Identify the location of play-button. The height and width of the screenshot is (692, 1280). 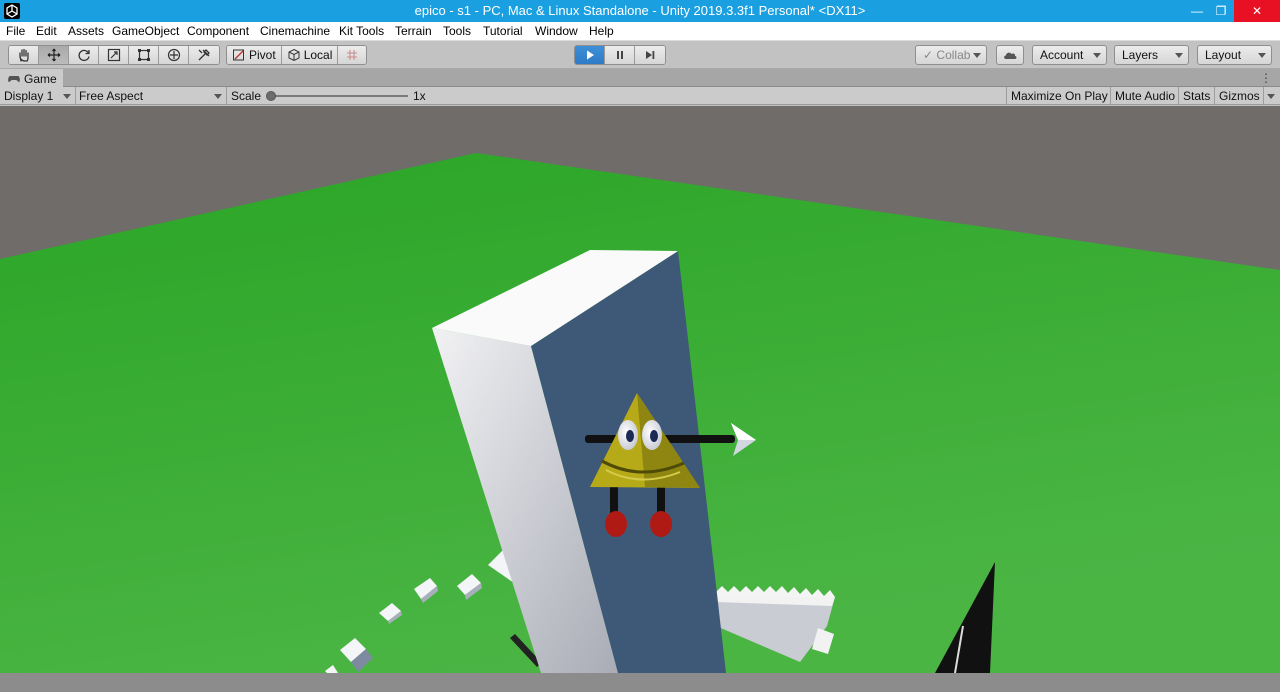
(590, 55).